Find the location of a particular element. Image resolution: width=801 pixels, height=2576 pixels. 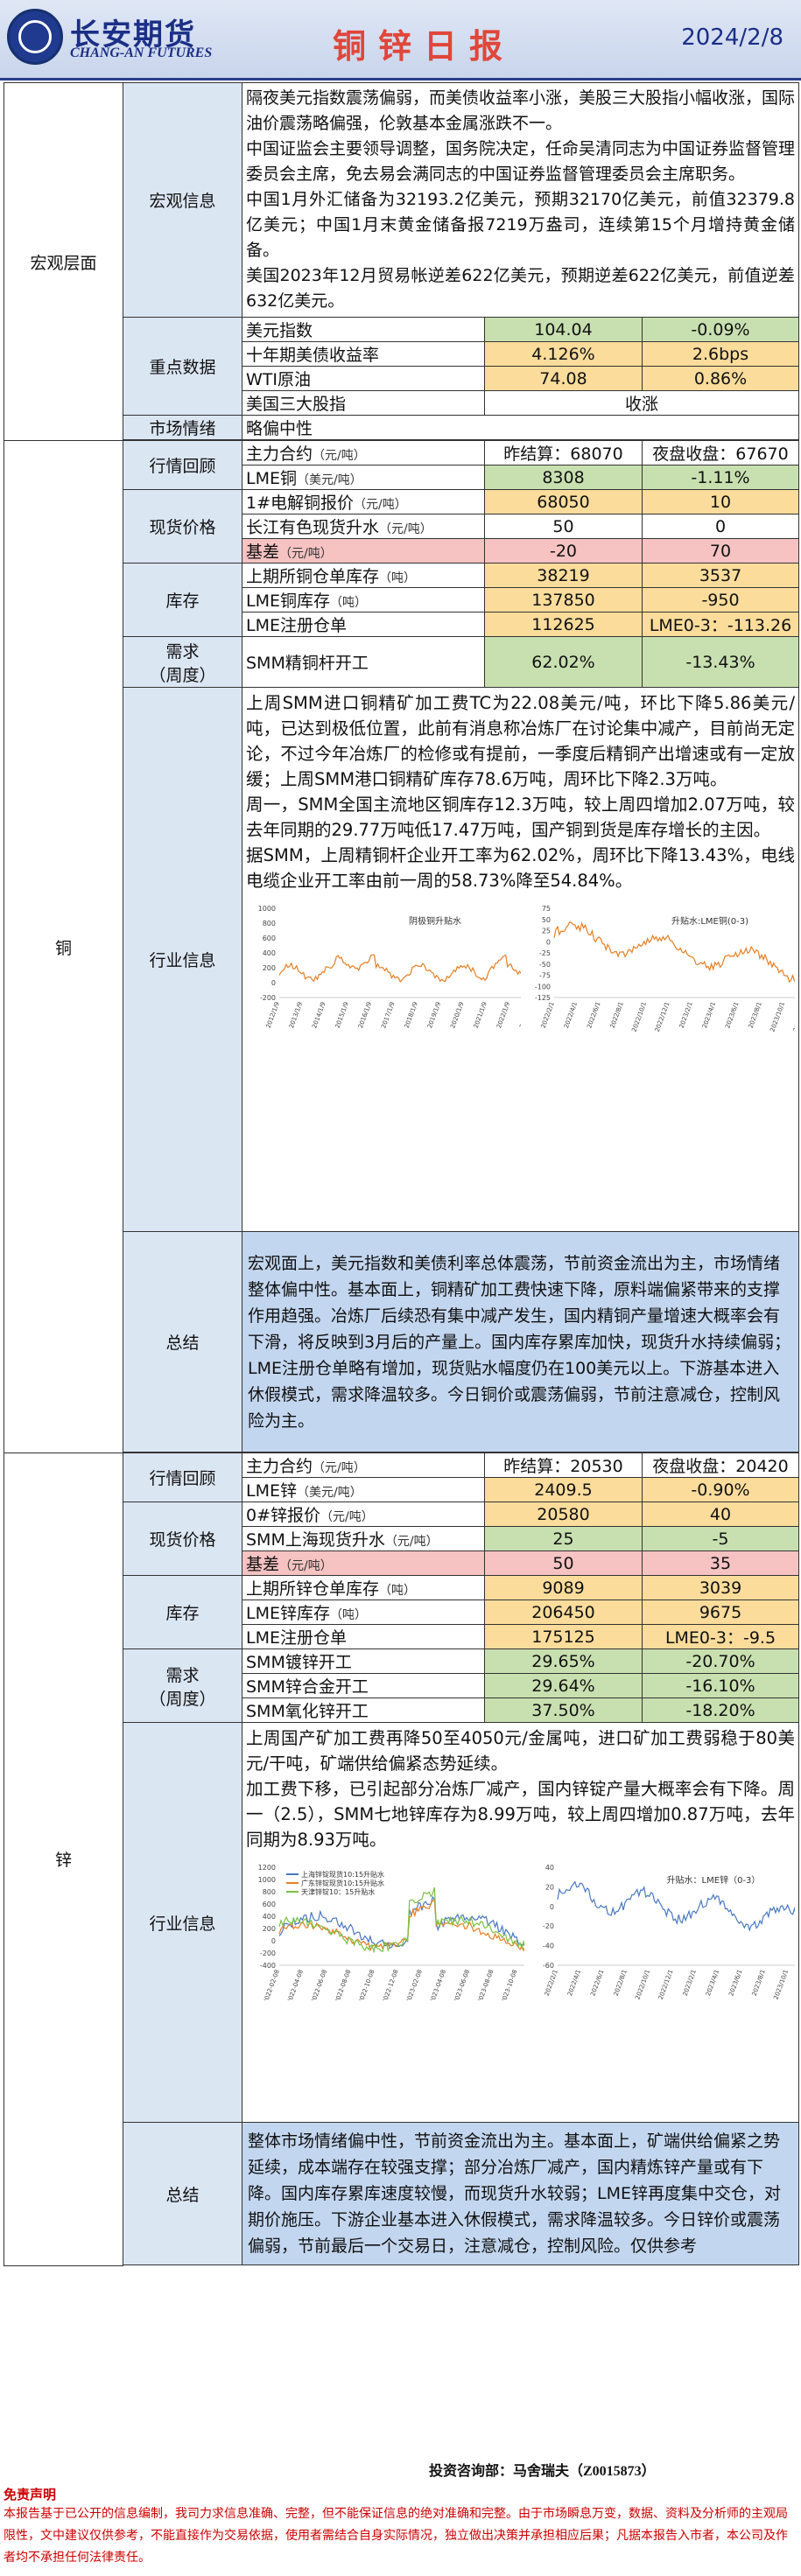

legend-label: 天津锌锭10：15升贴水 is located at coordinates (338, 1891).